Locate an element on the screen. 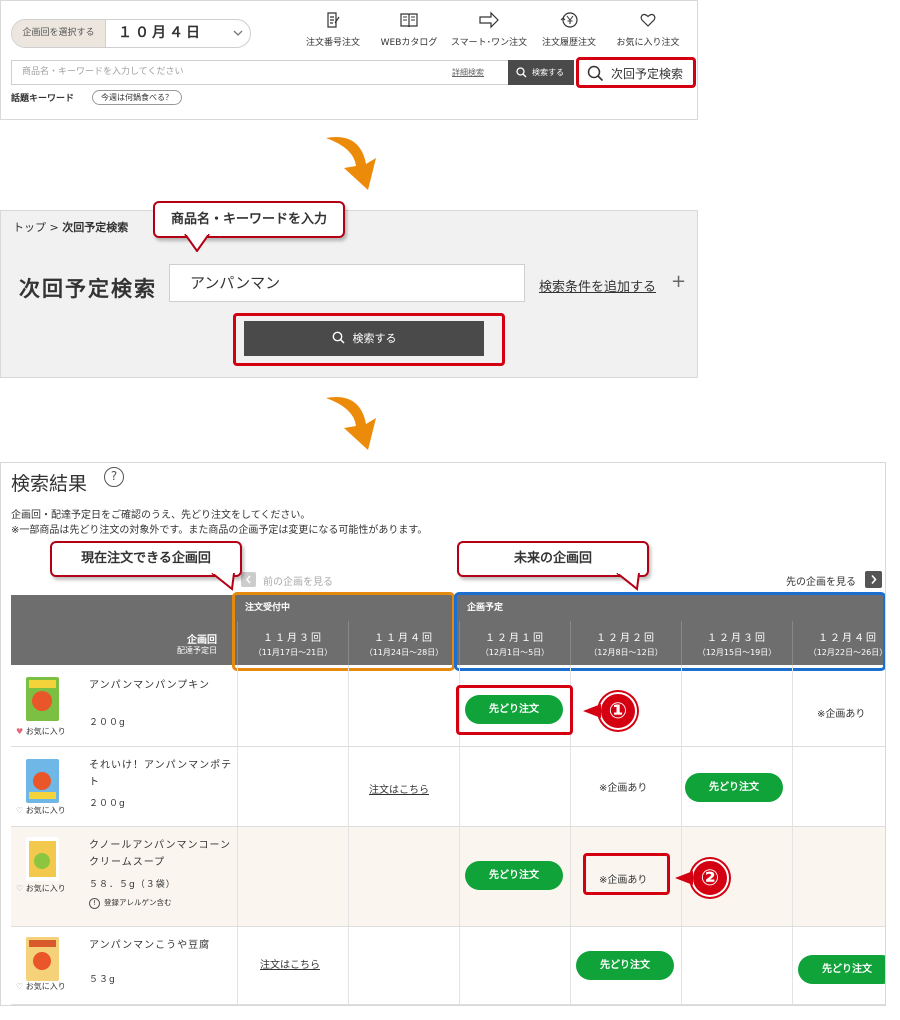 This screenshot has width=900, height=1020. pencil-doc-icon is located at coordinates (333, 20).